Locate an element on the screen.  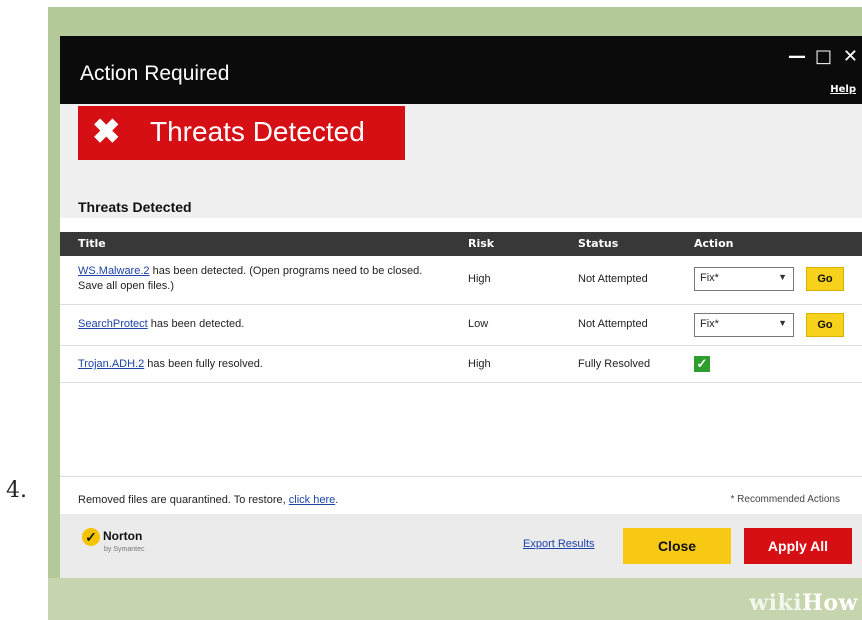
recommended-note: * Recommended Actions is located at coordinates (785, 499).